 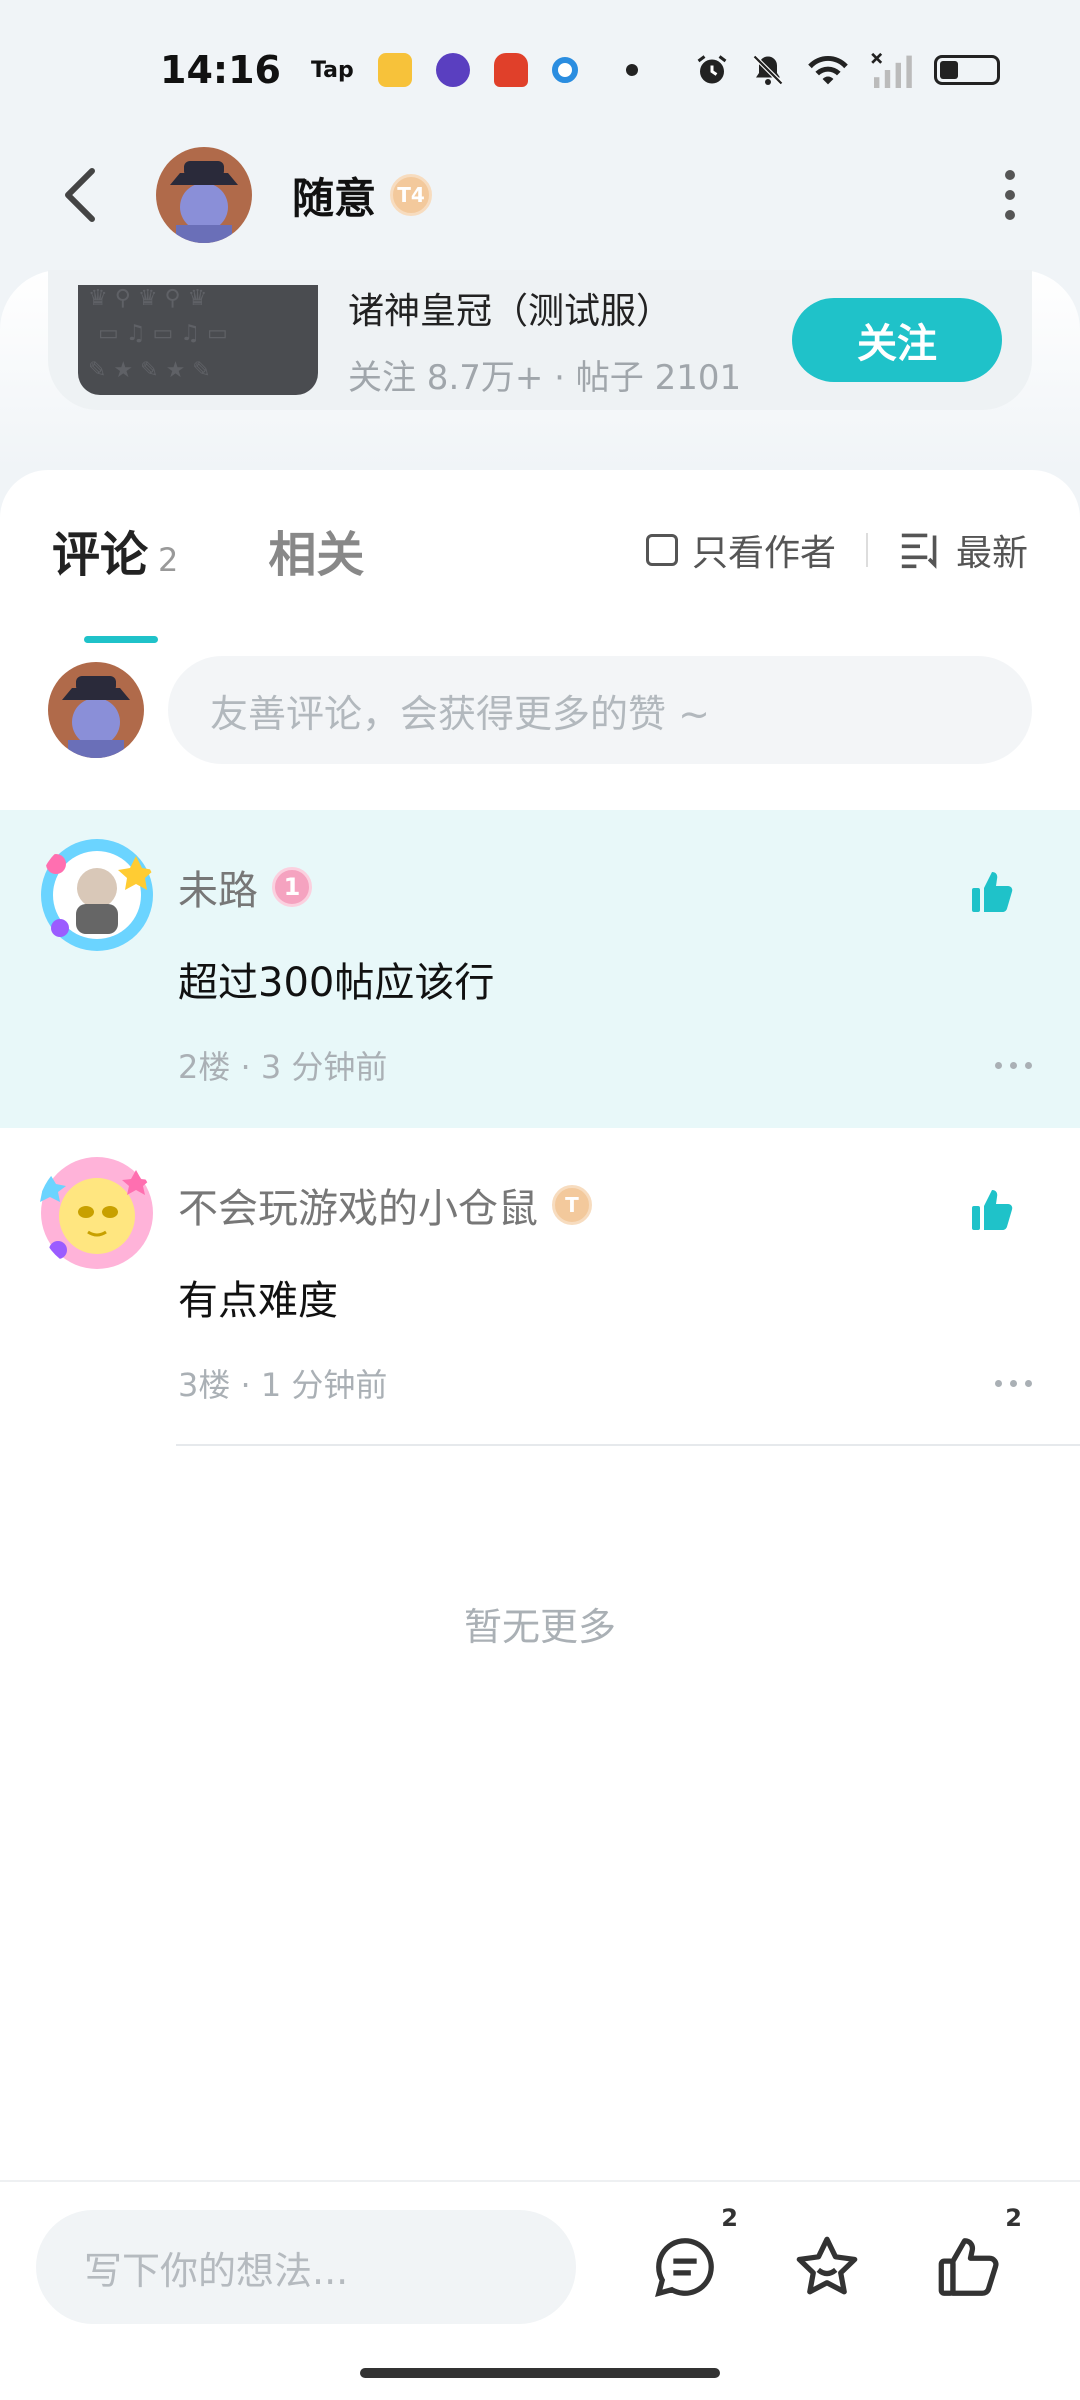 I want to click on like-count: 2, so click(x=1013, y=2218).